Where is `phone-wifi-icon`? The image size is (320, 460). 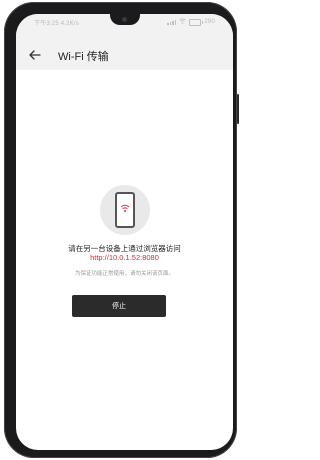 phone-wifi-icon is located at coordinates (125, 210).